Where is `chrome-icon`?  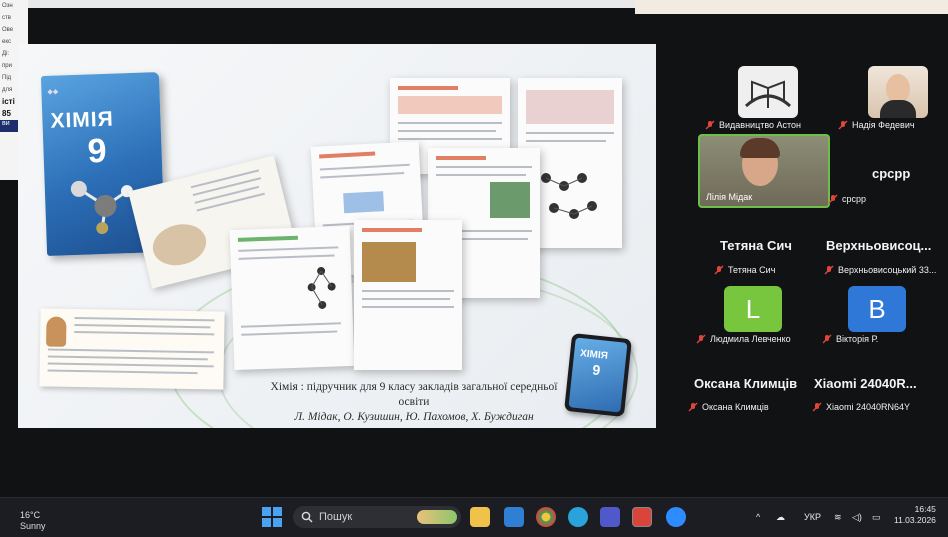
chrome-icon is located at coordinates (546, 517).